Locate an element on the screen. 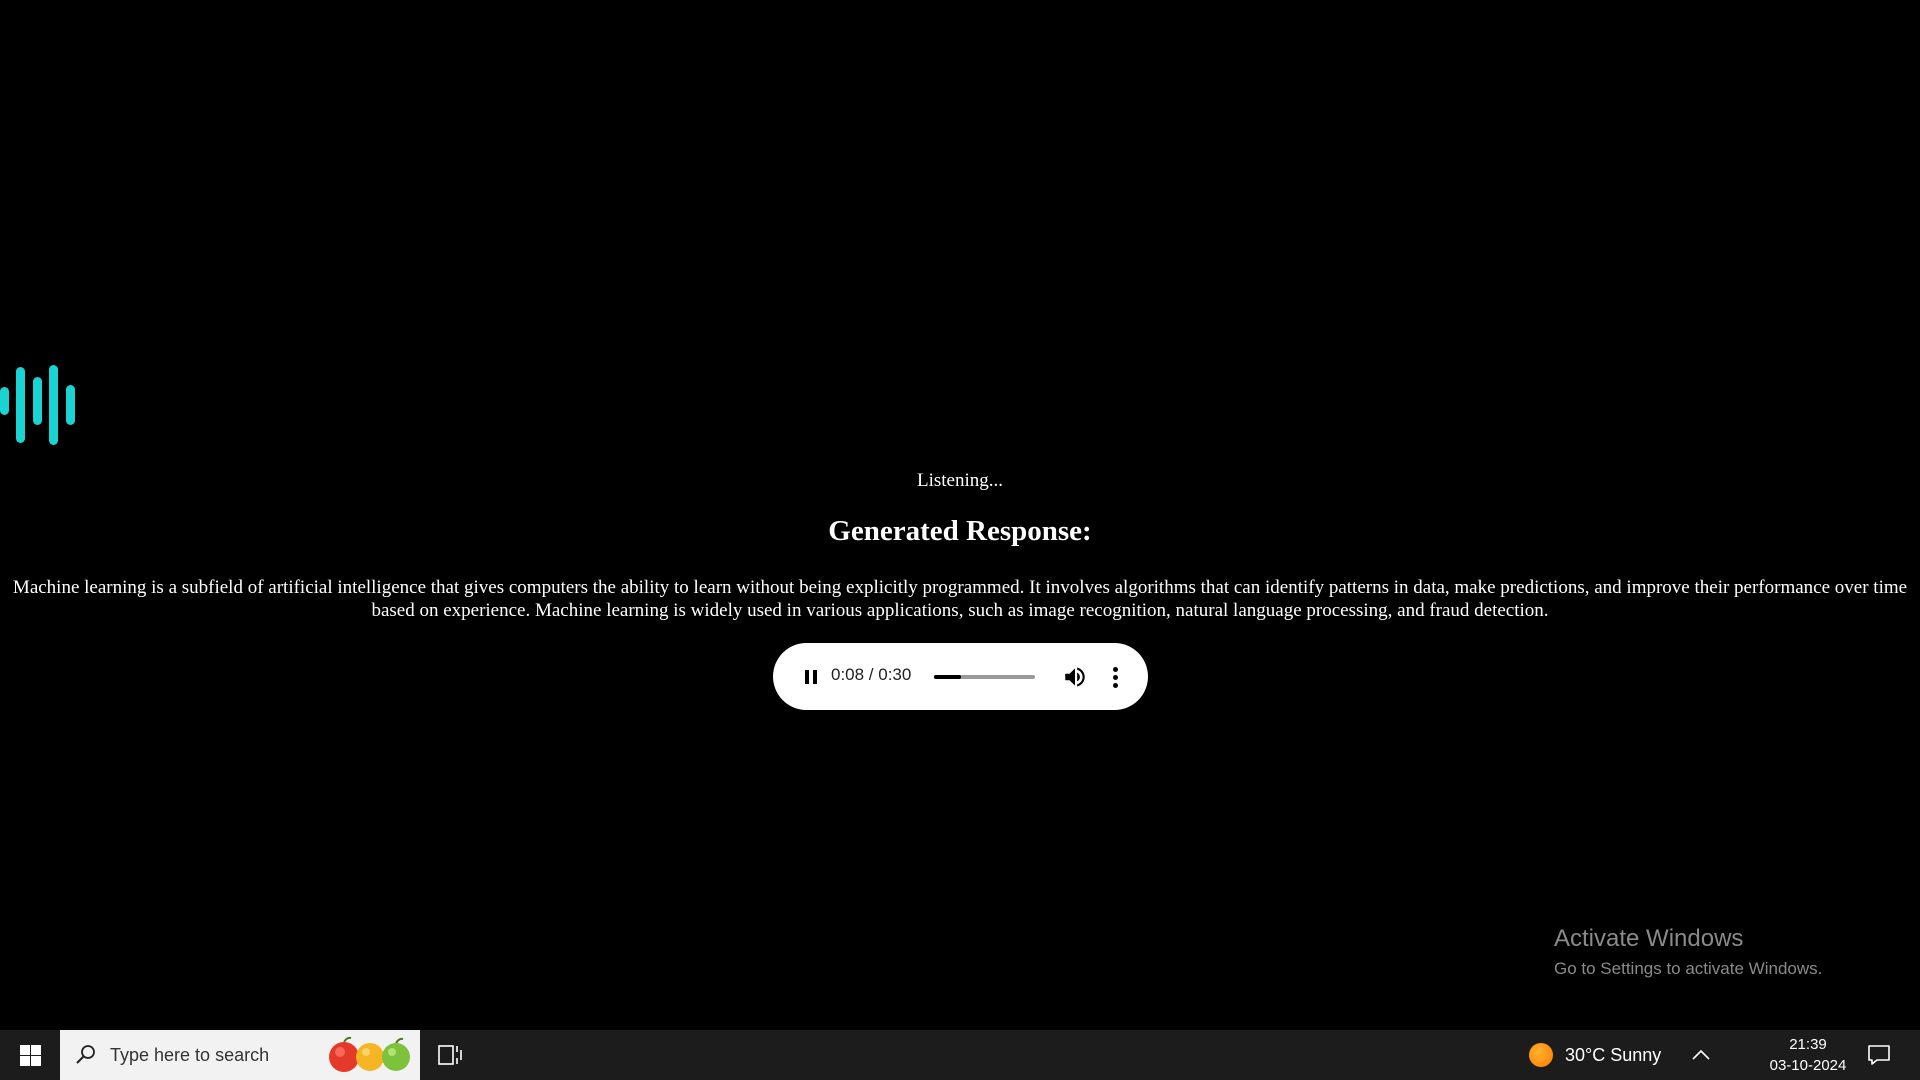 This screenshot has width=1920, height=1080. volume-icon is located at coordinates (1075, 677).